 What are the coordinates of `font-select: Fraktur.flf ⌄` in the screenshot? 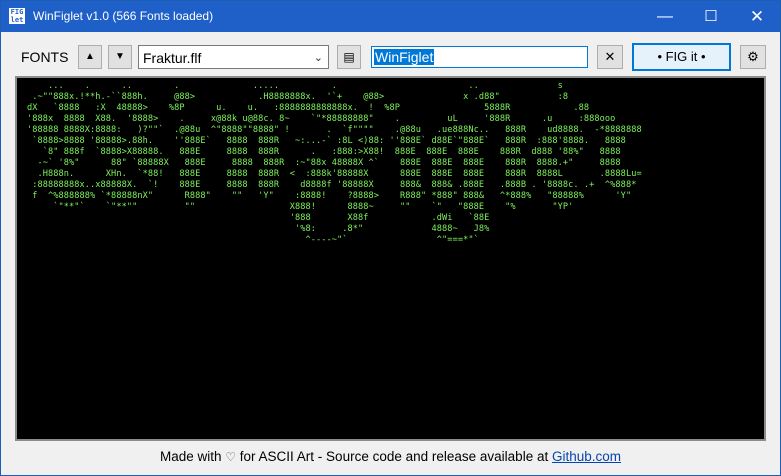 It's located at (233, 57).